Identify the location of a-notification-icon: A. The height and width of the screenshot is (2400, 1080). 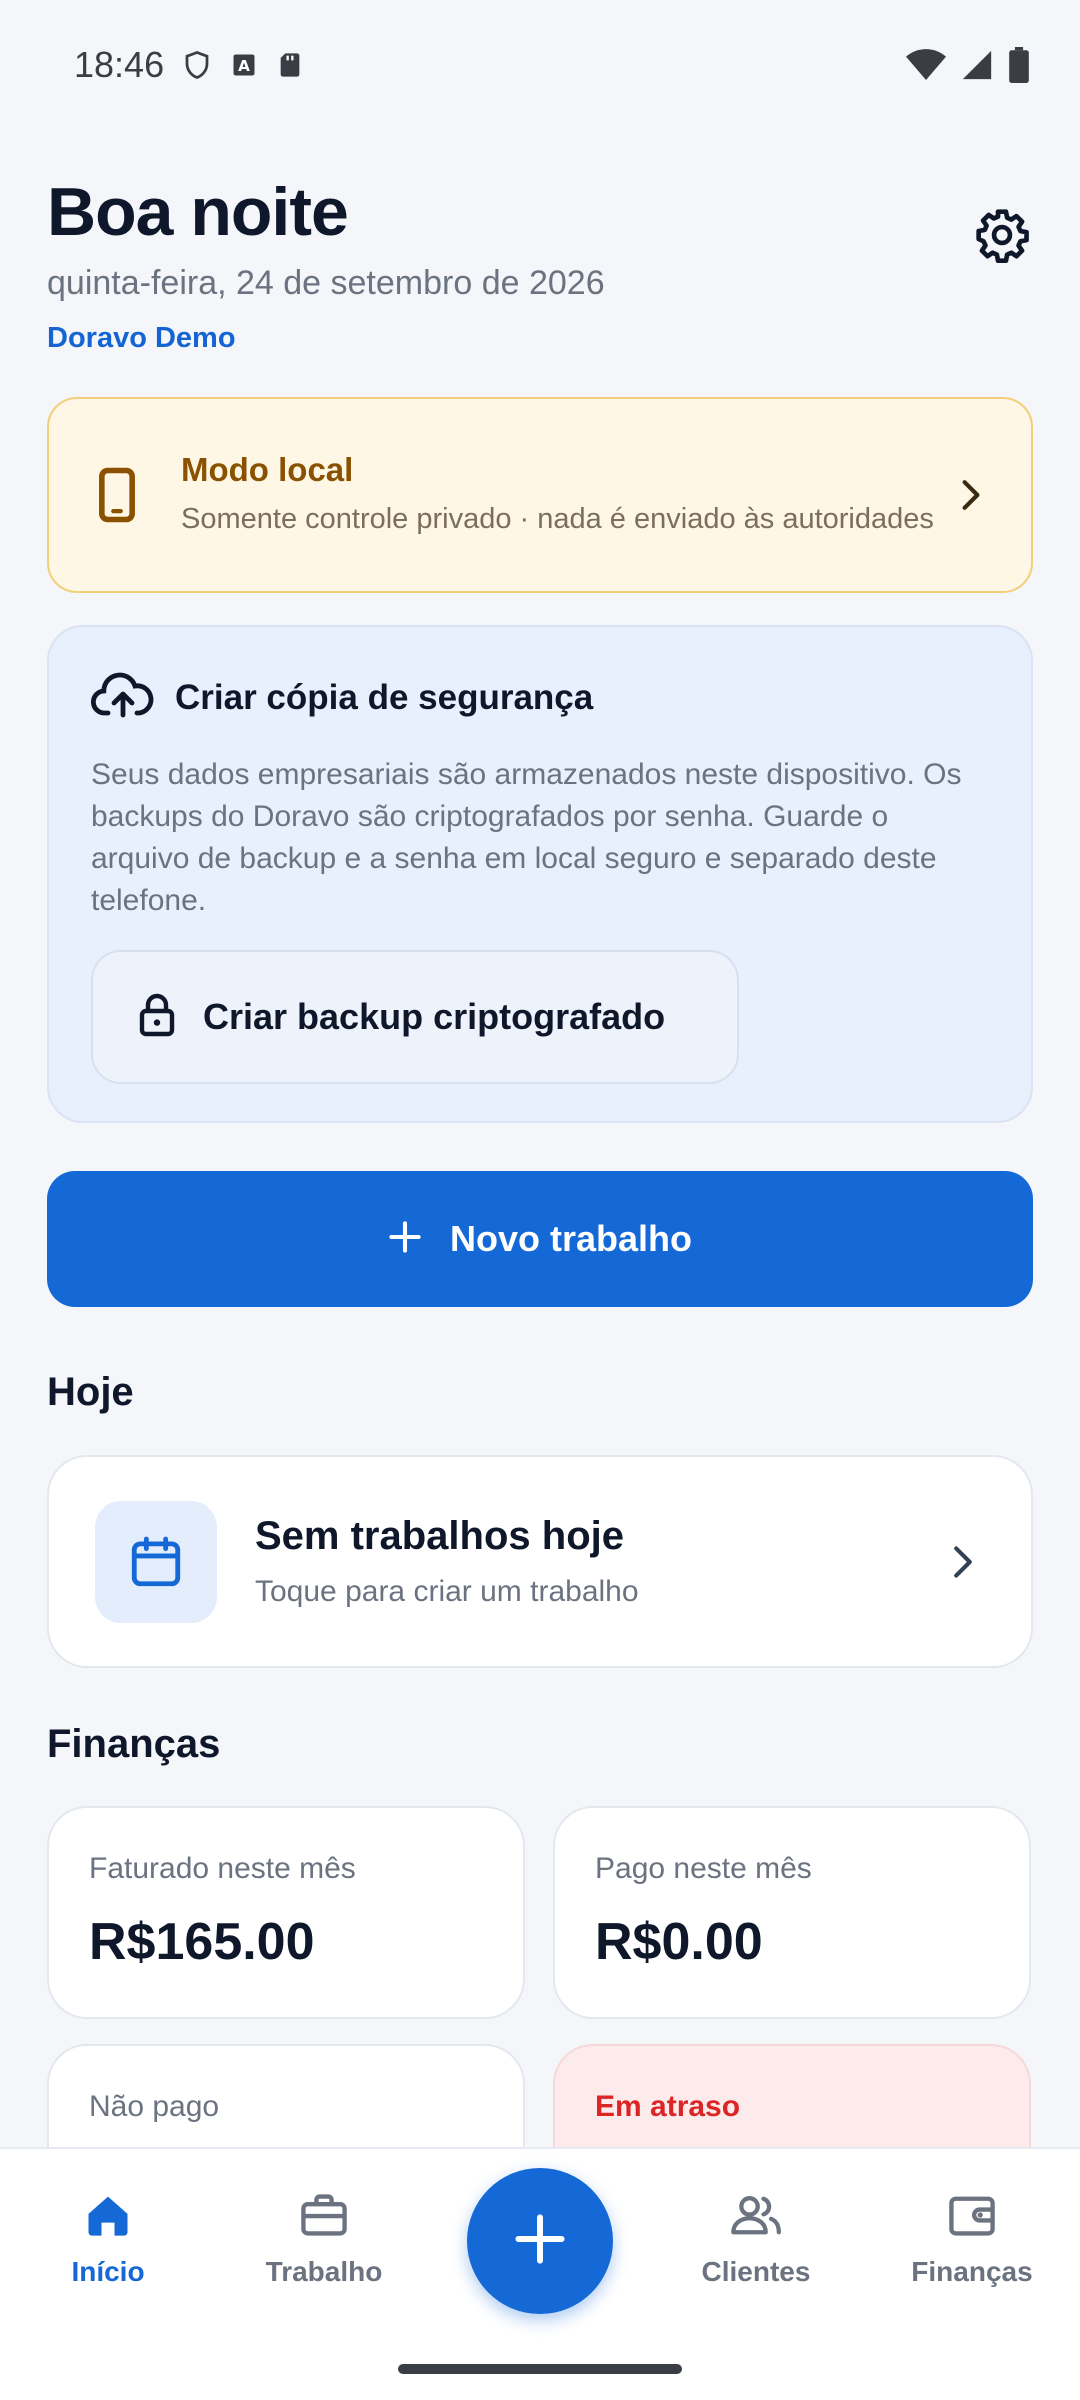
(244, 65).